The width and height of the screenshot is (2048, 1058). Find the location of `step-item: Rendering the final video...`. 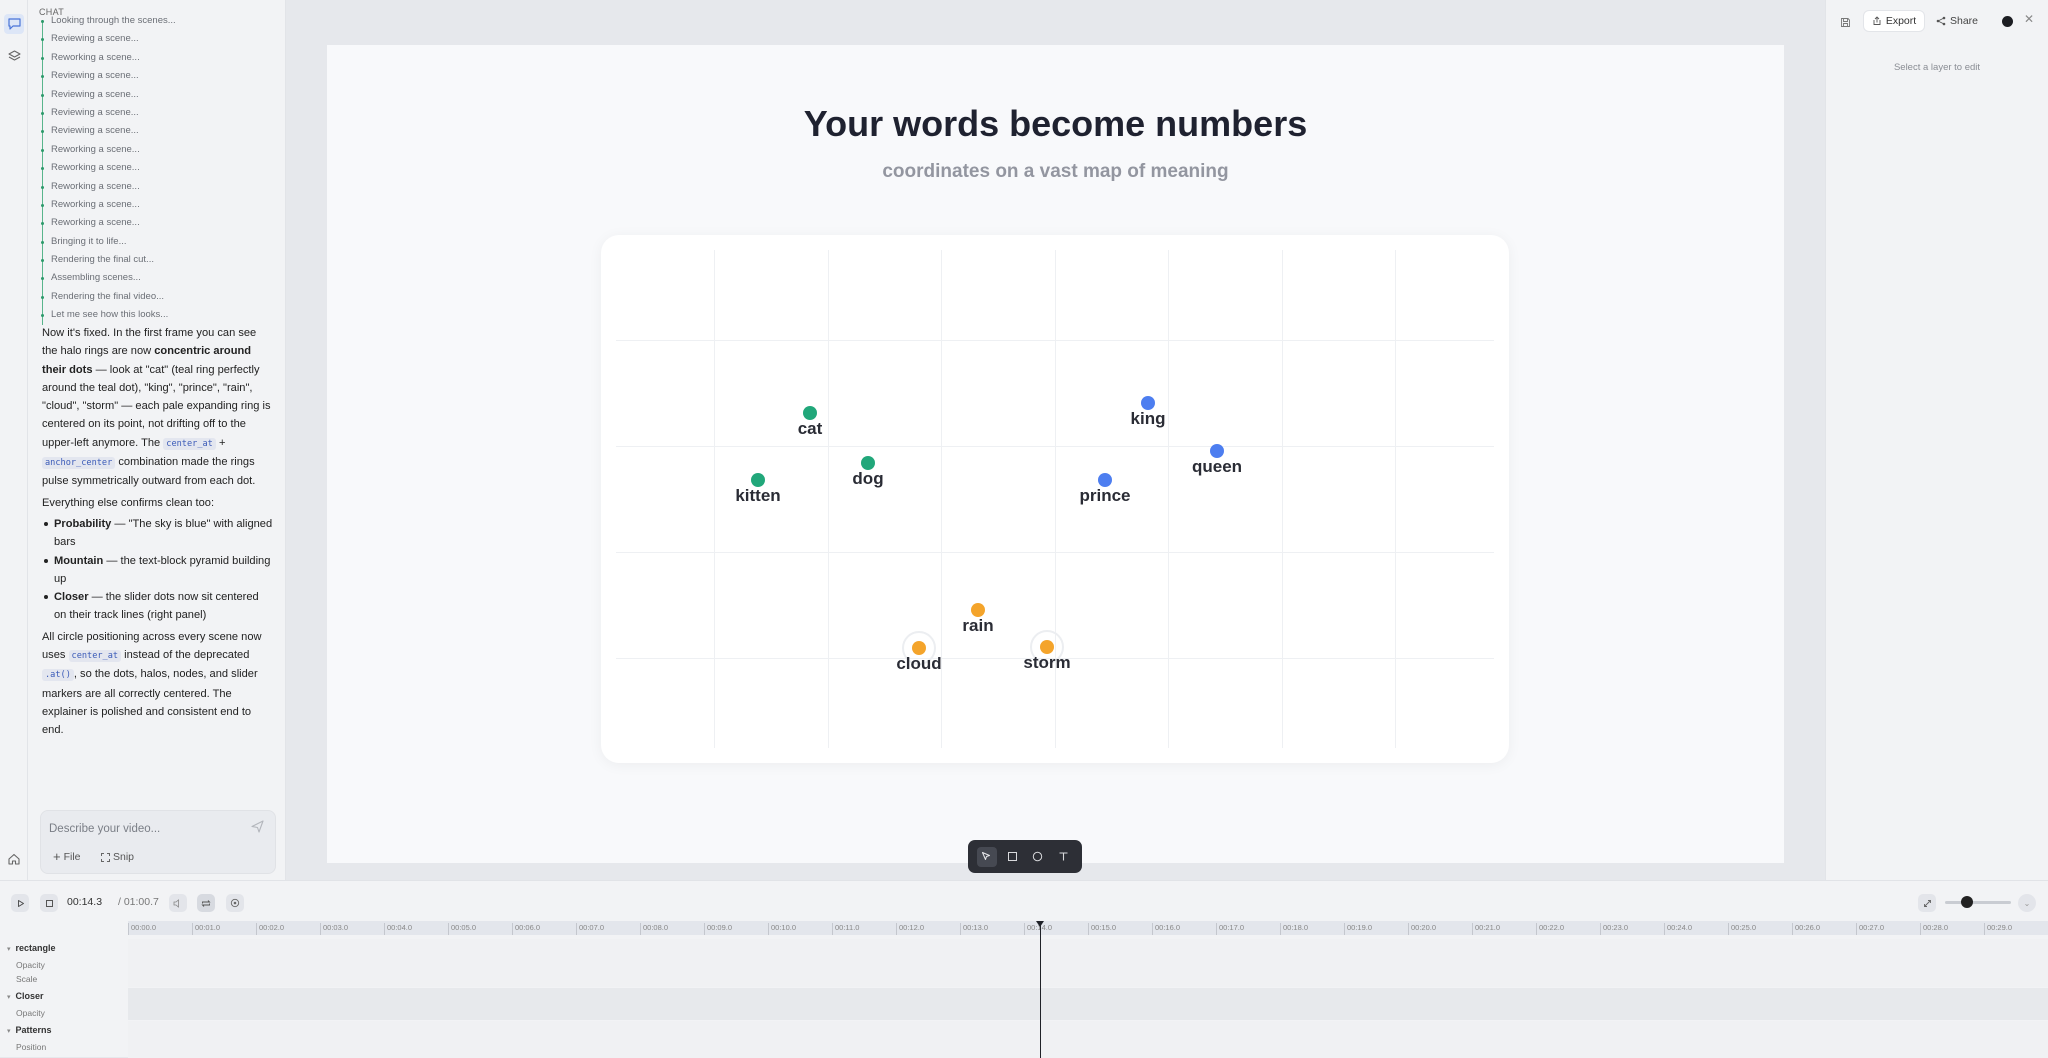

step-item: Rendering the final video... is located at coordinates (156, 297).